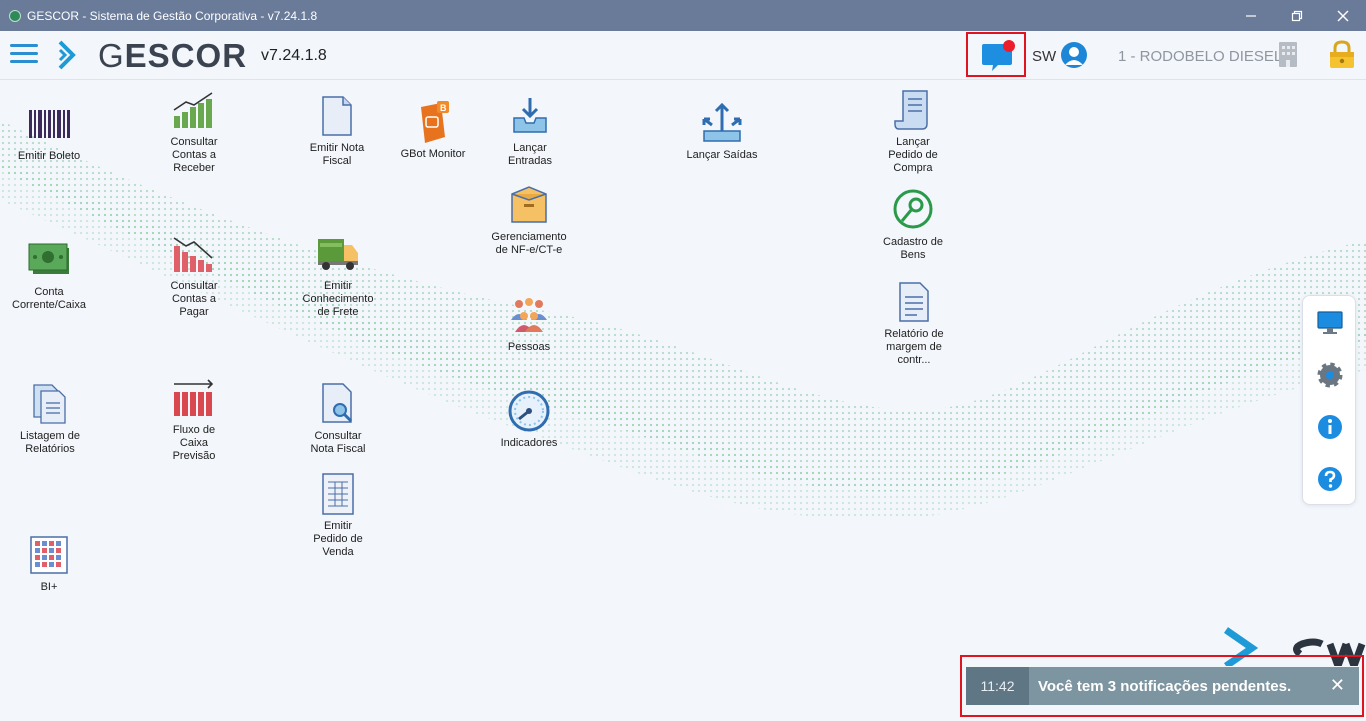 The image size is (1366, 721). I want to click on document-icon, so click(337, 116).